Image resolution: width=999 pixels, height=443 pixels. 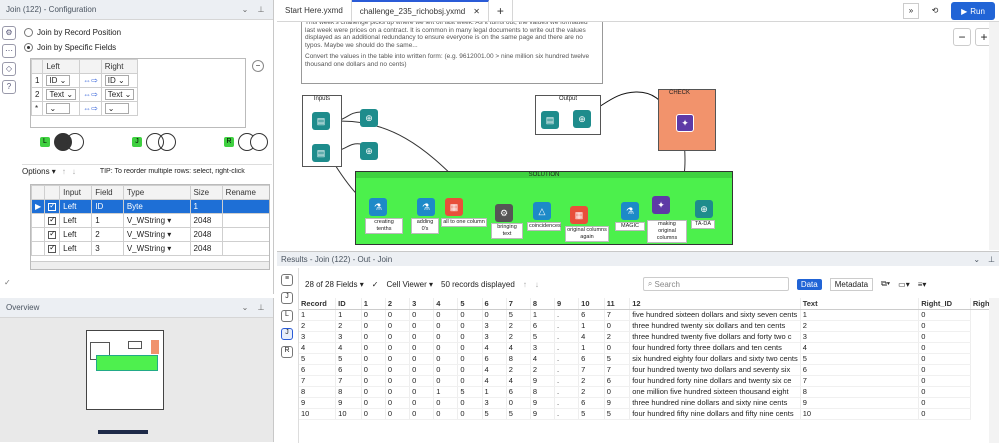 What do you see at coordinates (334, 284) in the screenshot?
I see `fields-dropdown: 28 of 28 Fields ▾` at bounding box center [334, 284].